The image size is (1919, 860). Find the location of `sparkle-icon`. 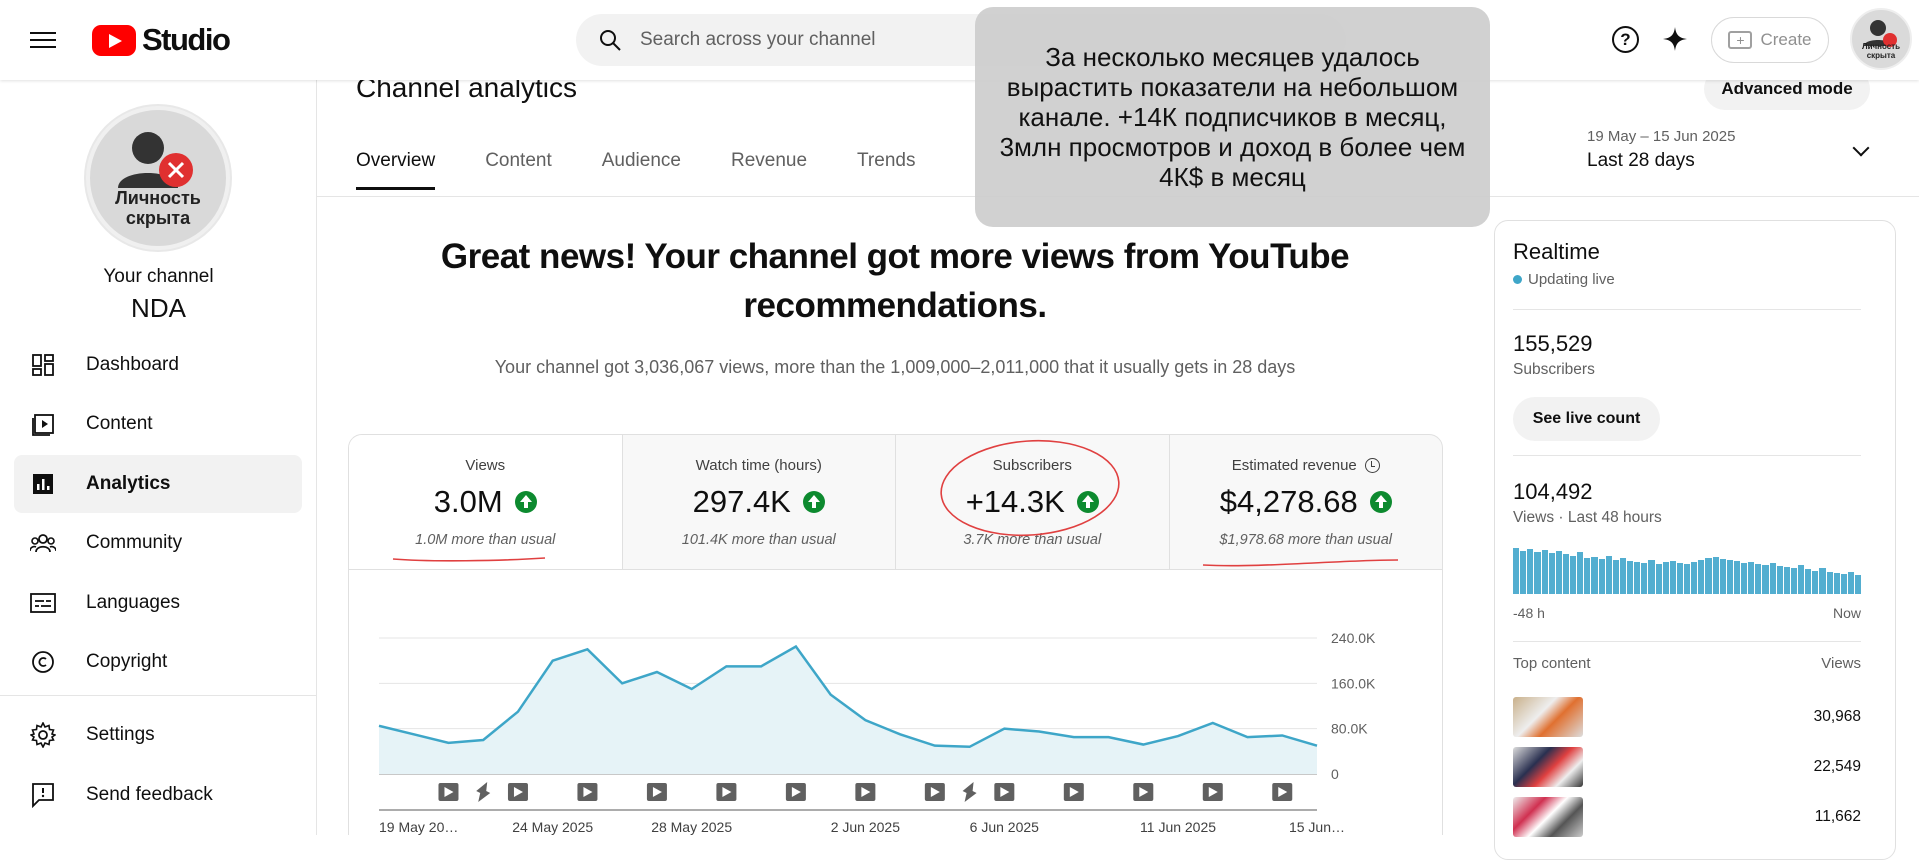

sparkle-icon is located at coordinates (1675, 39).